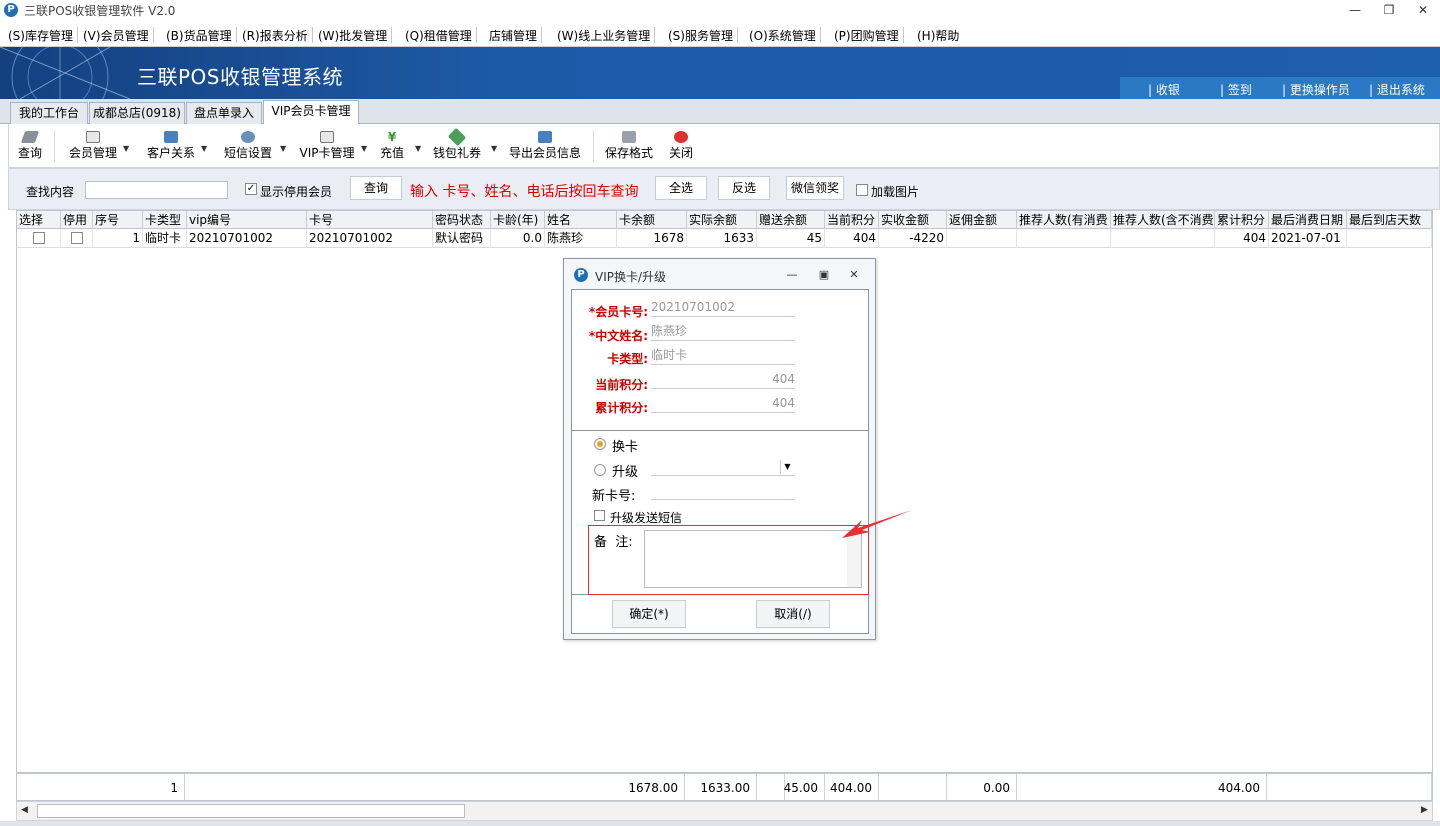 Image resolution: width=1440 pixels, height=826 pixels. I want to click on menu-item-8: (S)服务管理, so click(700, 35).